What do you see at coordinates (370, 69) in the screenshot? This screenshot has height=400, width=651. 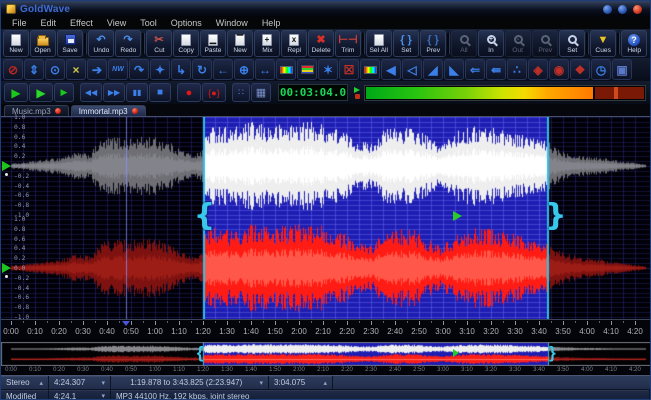 I see `spectrum-bar2-icon` at bounding box center [370, 69].